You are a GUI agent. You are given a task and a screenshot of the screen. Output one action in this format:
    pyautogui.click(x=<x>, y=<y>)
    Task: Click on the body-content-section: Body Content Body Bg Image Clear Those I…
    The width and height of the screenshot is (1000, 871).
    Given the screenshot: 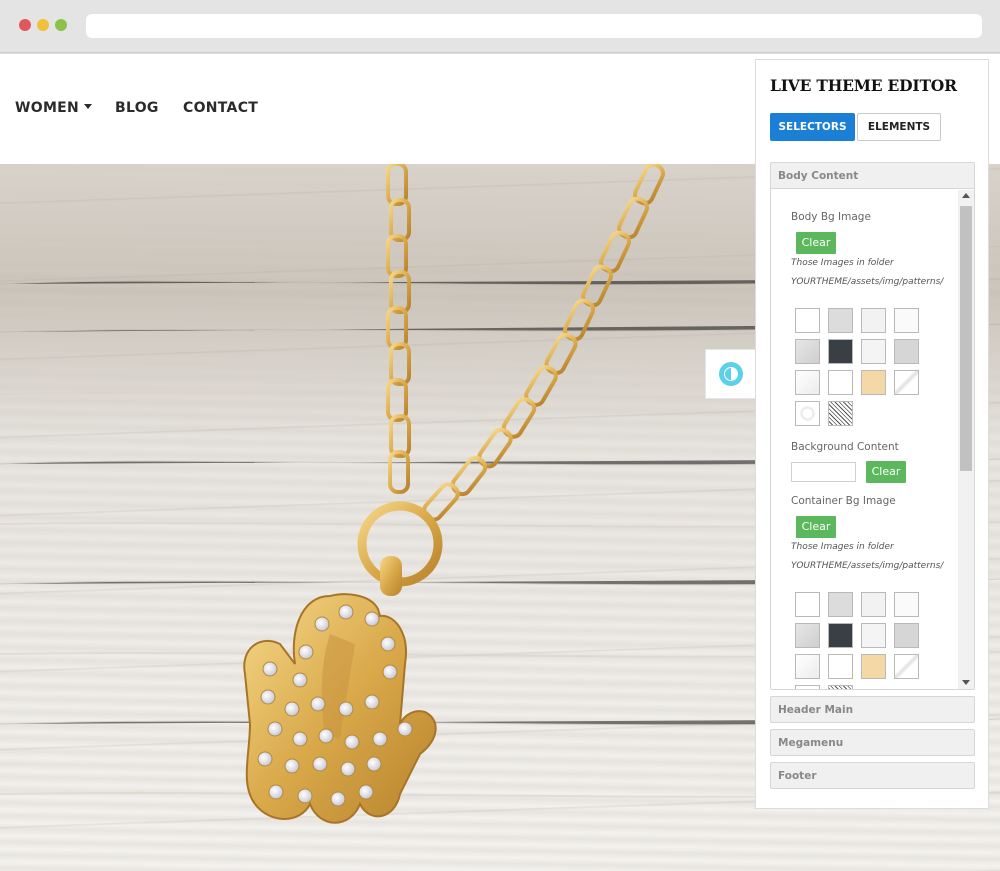 What is the action you would take?
    pyautogui.click(x=872, y=426)
    